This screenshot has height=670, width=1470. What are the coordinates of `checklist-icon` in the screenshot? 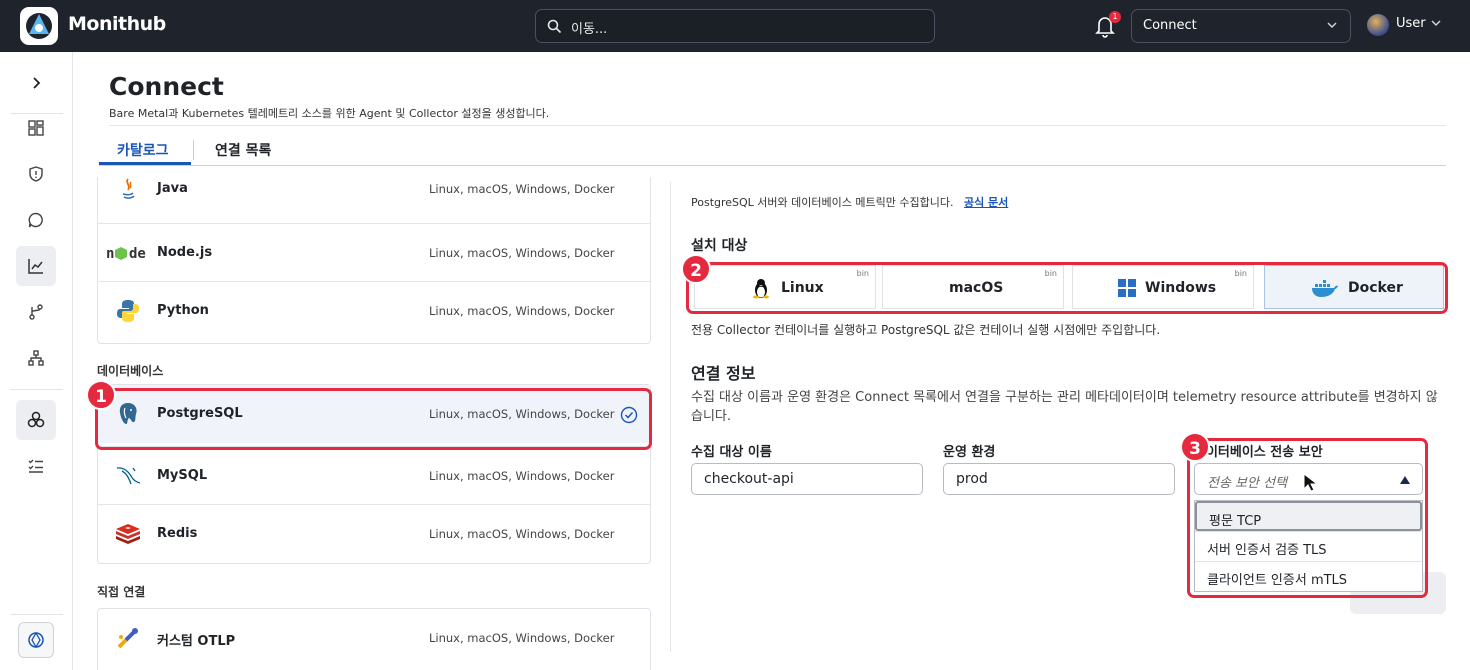 It's located at (35, 466).